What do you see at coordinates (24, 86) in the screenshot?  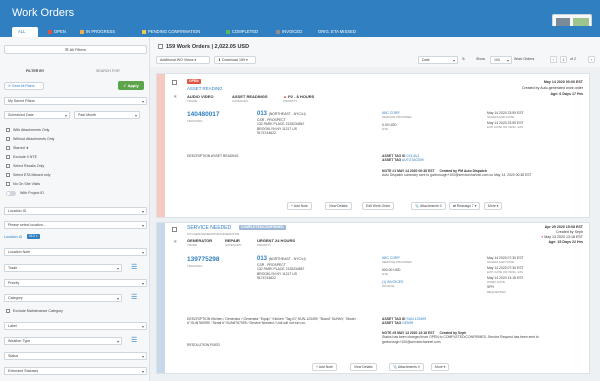 I see `clear-filters-button: ✕ Clear All Filters` at bounding box center [24, 86].